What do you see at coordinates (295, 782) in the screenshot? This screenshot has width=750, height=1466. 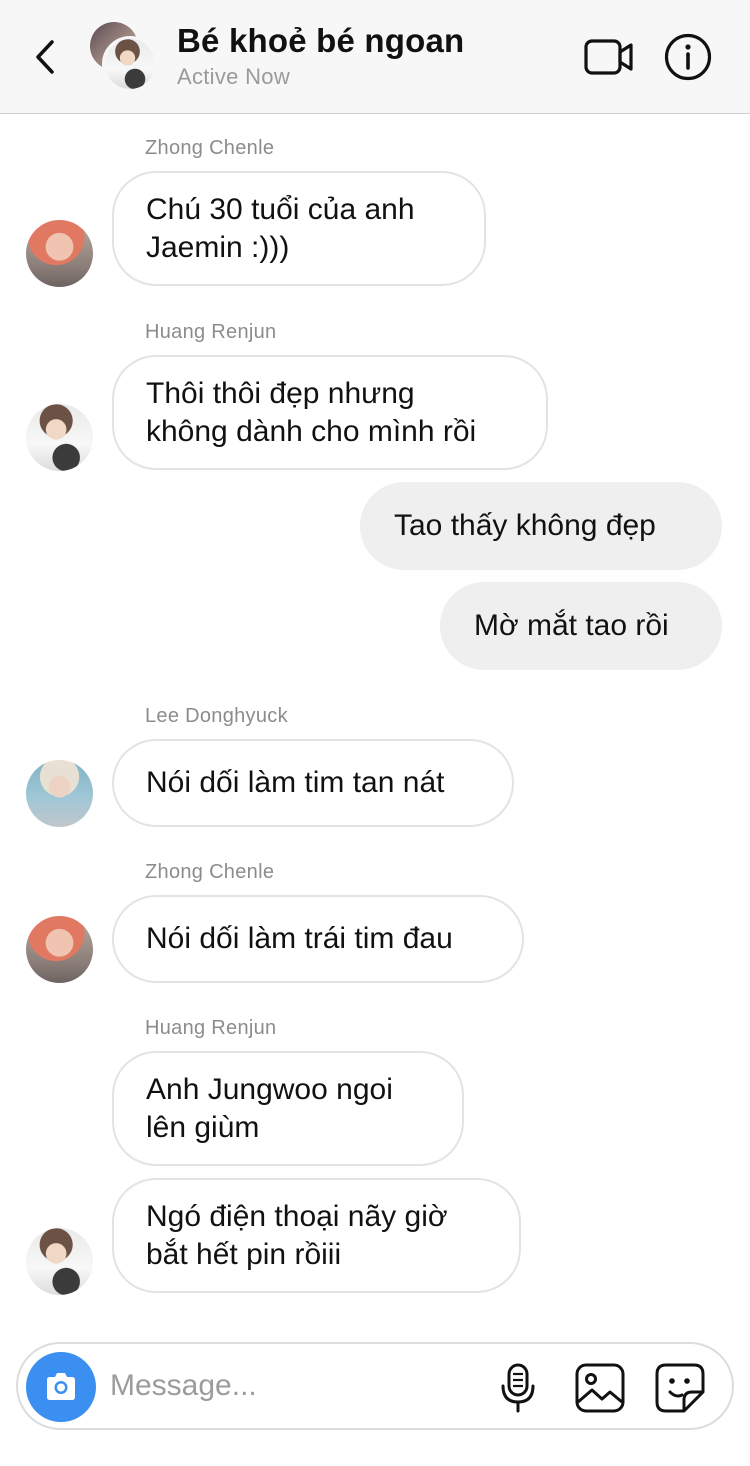 I see `message-text: Nói dối làm tim tan nát` at bounding box center [295, 782].